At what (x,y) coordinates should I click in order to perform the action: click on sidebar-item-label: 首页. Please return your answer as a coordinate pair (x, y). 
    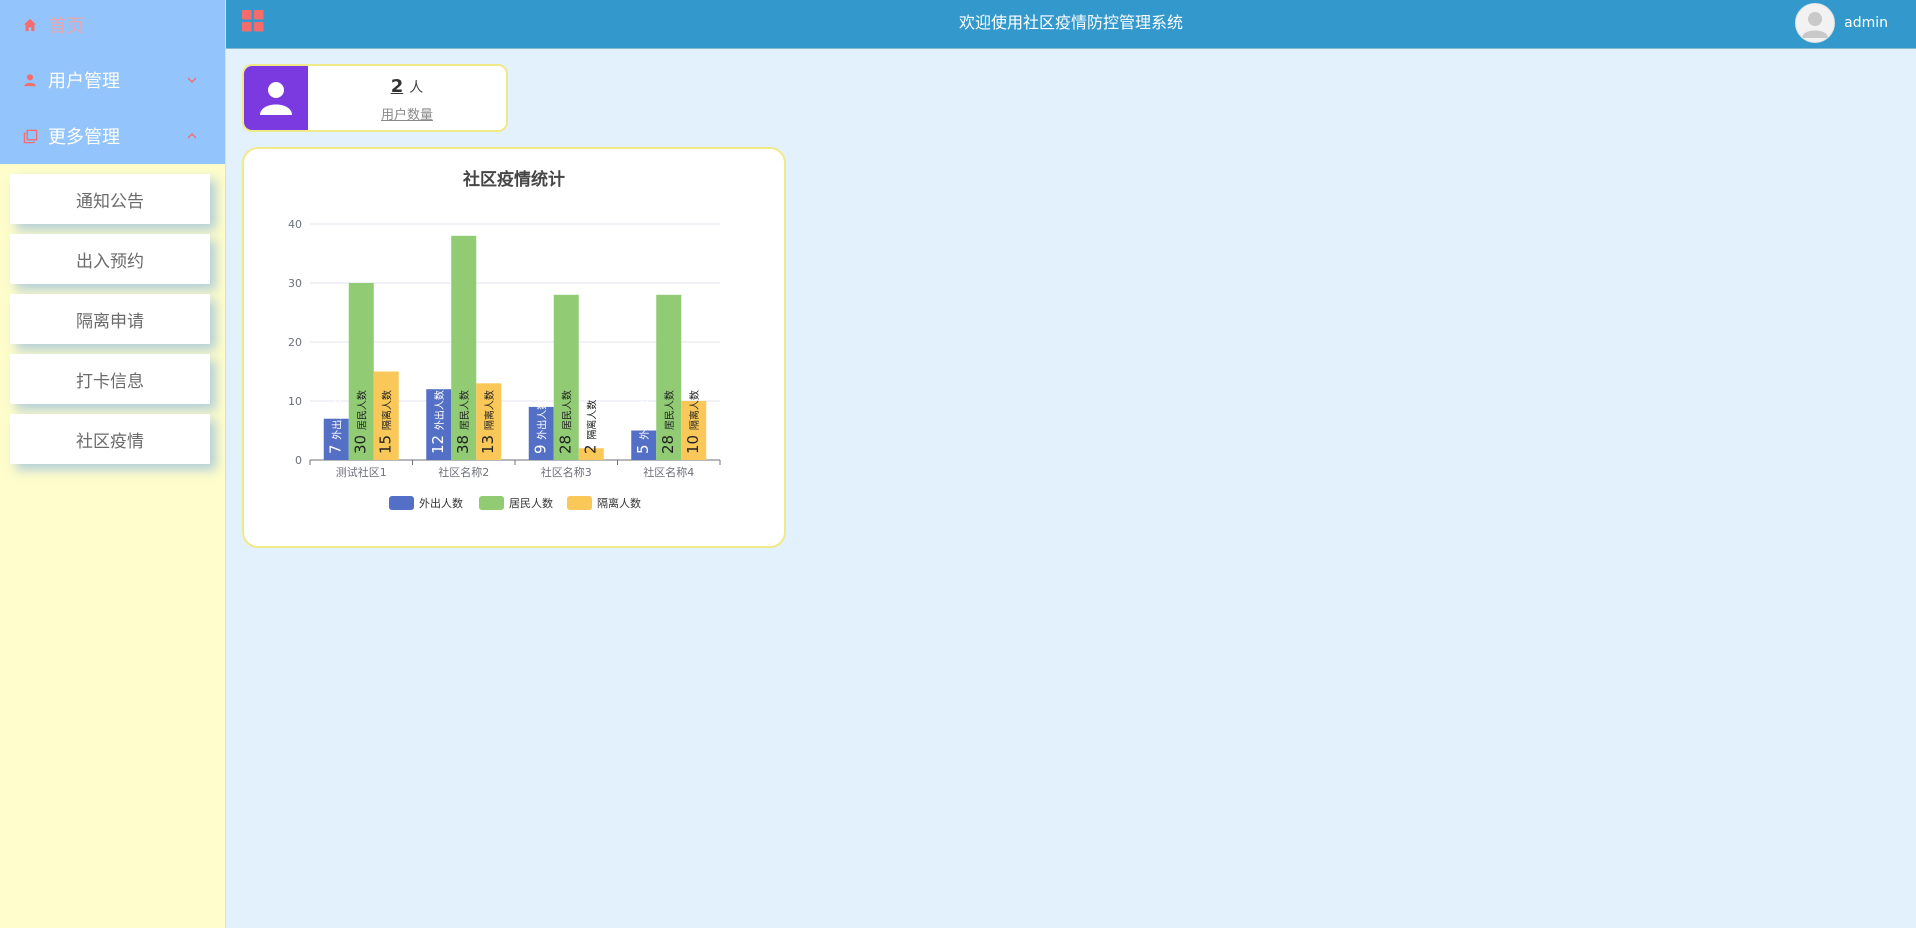
    Looking at the image, I should click on (66, 26).